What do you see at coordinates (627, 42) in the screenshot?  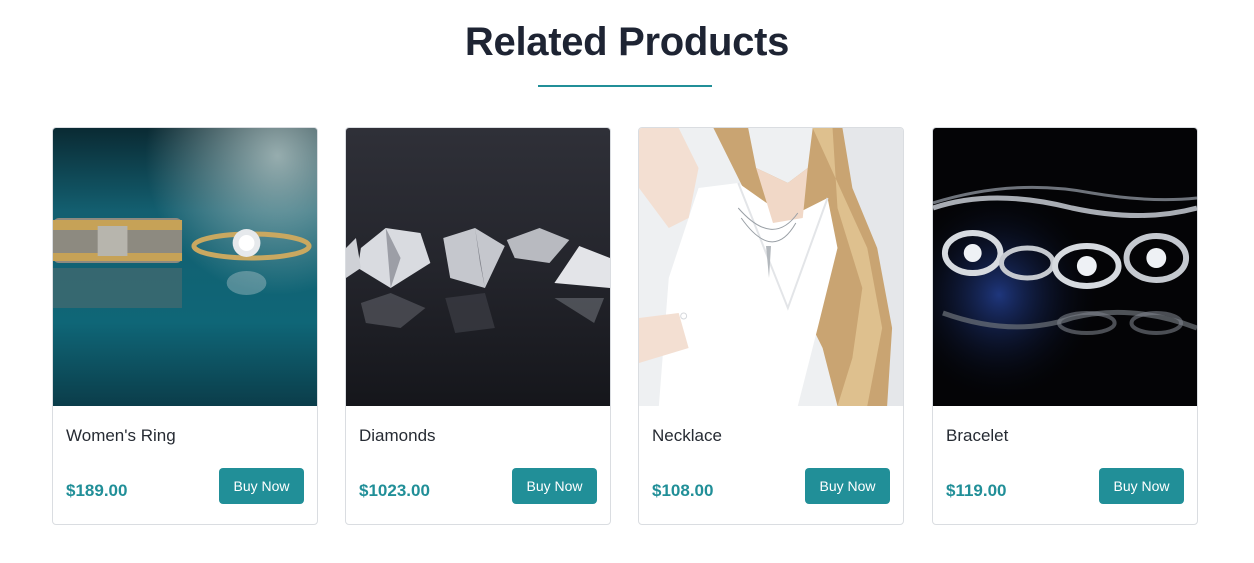 I see `section-title: Related Products` at bounding box center [627, 42].